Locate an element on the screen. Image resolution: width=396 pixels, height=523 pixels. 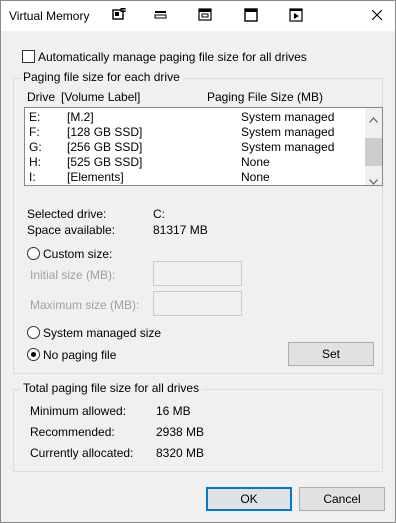
recommended-label: Recommended: is located at coordinates (72, 432).